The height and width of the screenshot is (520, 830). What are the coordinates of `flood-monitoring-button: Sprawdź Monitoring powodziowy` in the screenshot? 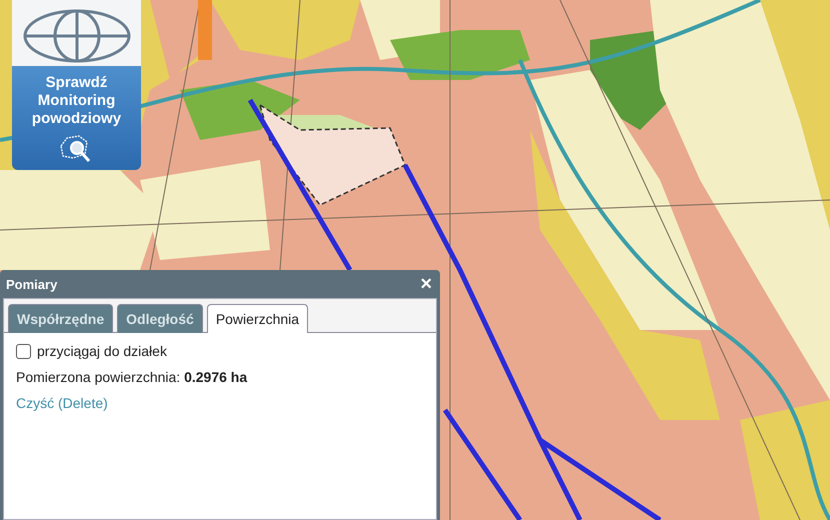 It's located at (76, 118).